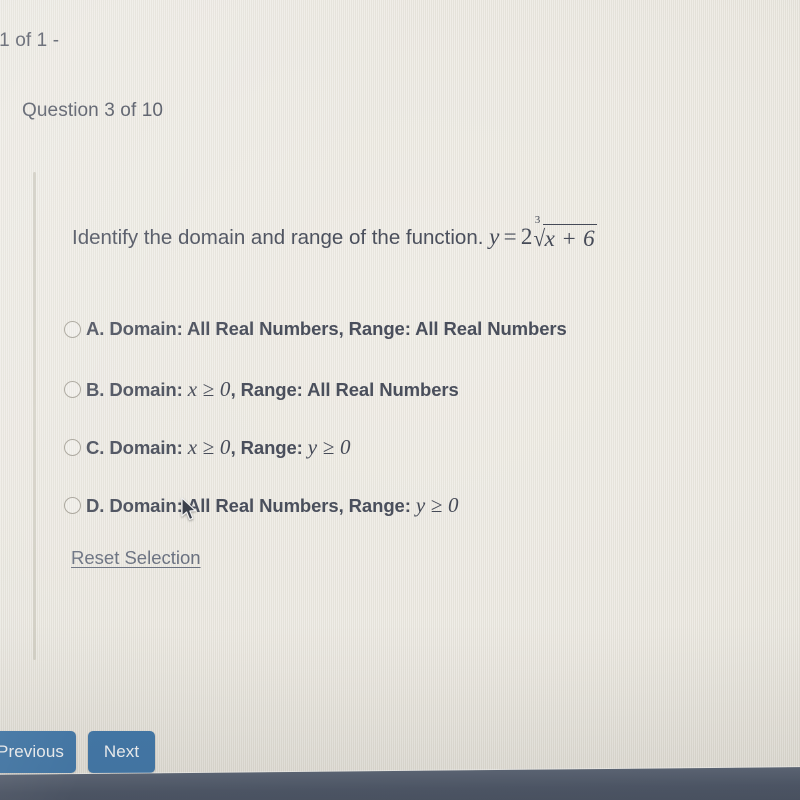 Image resolution: width=800 pixels, height=800 pixels. Describe the element at coordinates (34, 416) in the screenshot. I see `question-left-rule` at that location.